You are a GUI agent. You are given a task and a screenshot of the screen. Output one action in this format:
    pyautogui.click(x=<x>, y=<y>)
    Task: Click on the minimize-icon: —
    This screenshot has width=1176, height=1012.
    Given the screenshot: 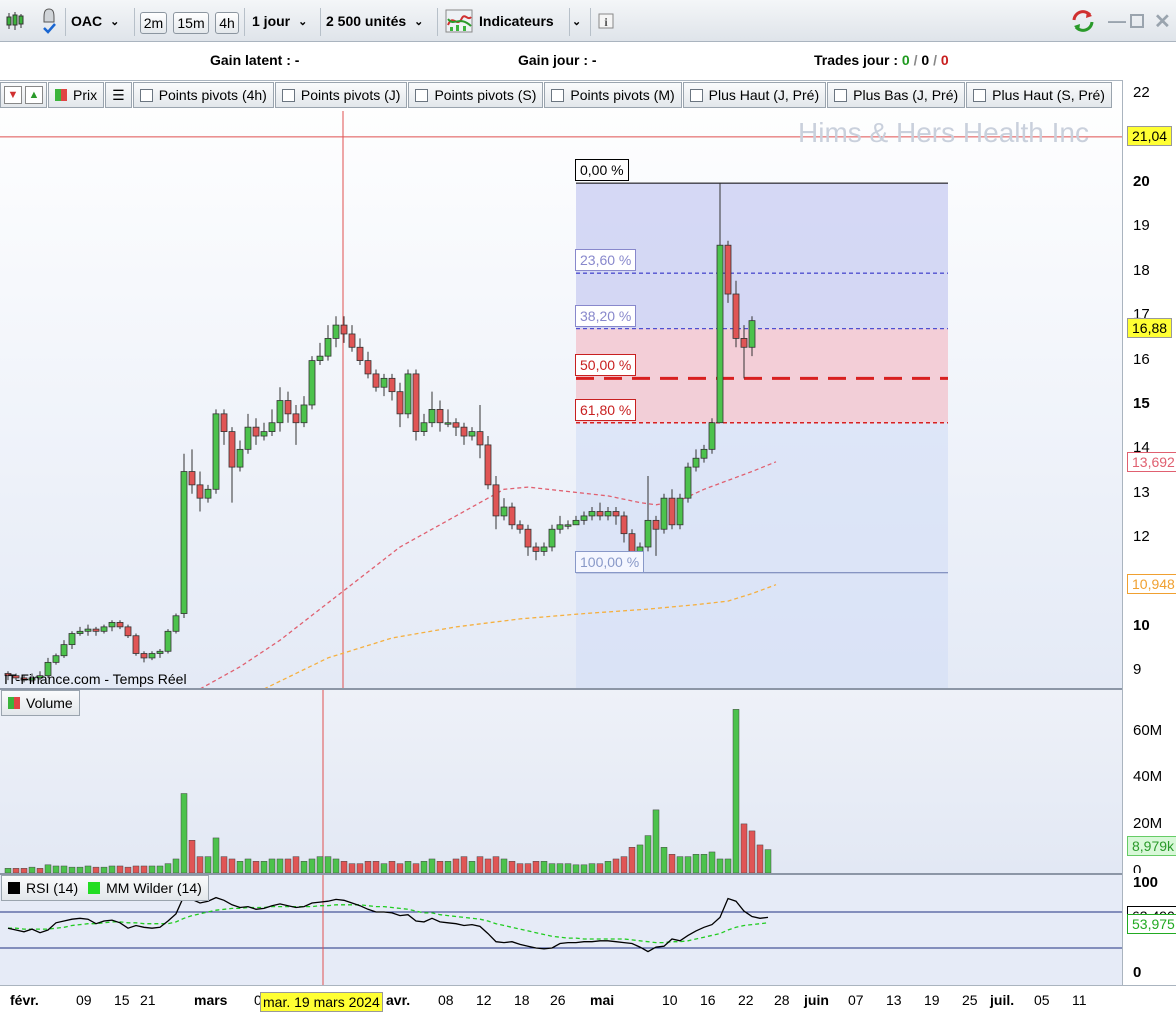 What is the action you would take?
    pyautogui.click(x=1117, y=21)
    